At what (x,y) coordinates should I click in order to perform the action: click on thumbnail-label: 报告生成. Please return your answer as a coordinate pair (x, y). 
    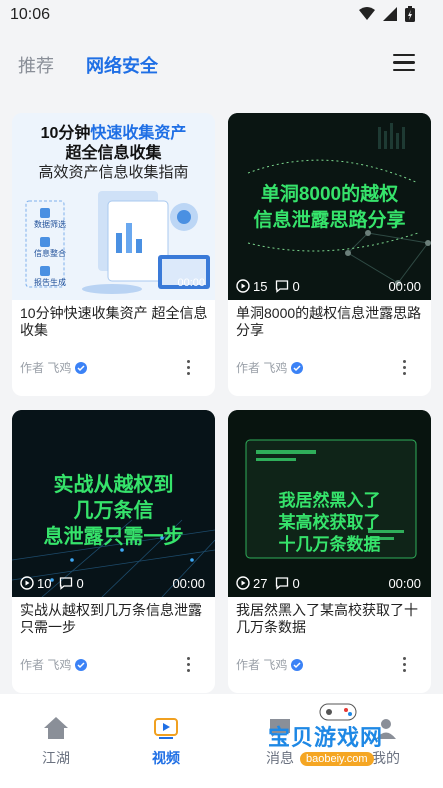
    Looking at the image, I should click on (50, 282).